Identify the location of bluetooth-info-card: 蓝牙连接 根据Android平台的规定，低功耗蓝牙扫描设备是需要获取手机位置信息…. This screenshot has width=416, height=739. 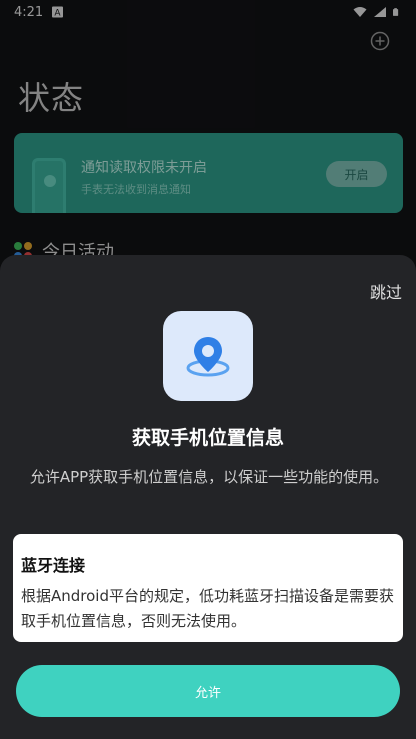
(208, 588).